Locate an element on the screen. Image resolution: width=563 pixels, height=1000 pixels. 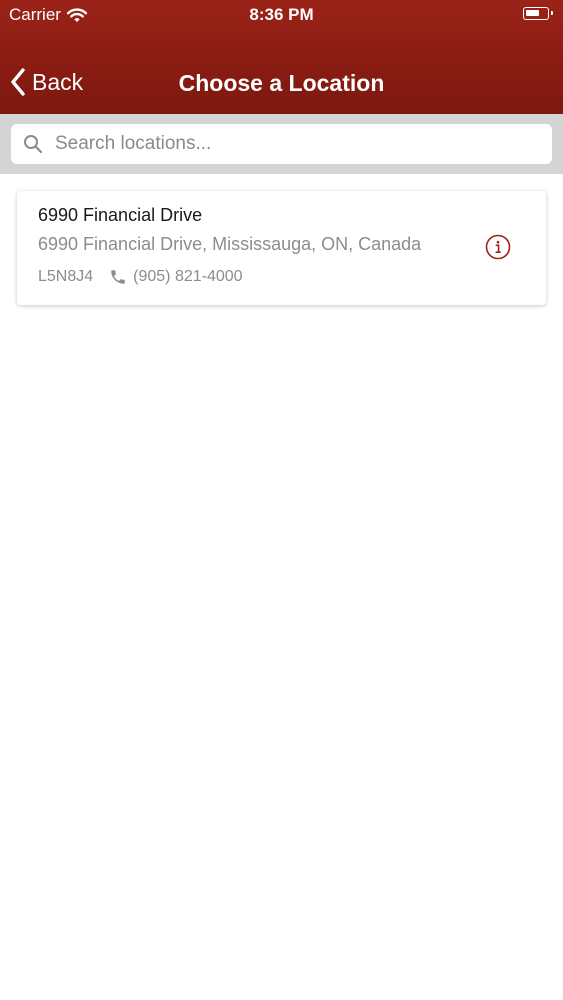
search-icon is located at coordinates (33, 144).